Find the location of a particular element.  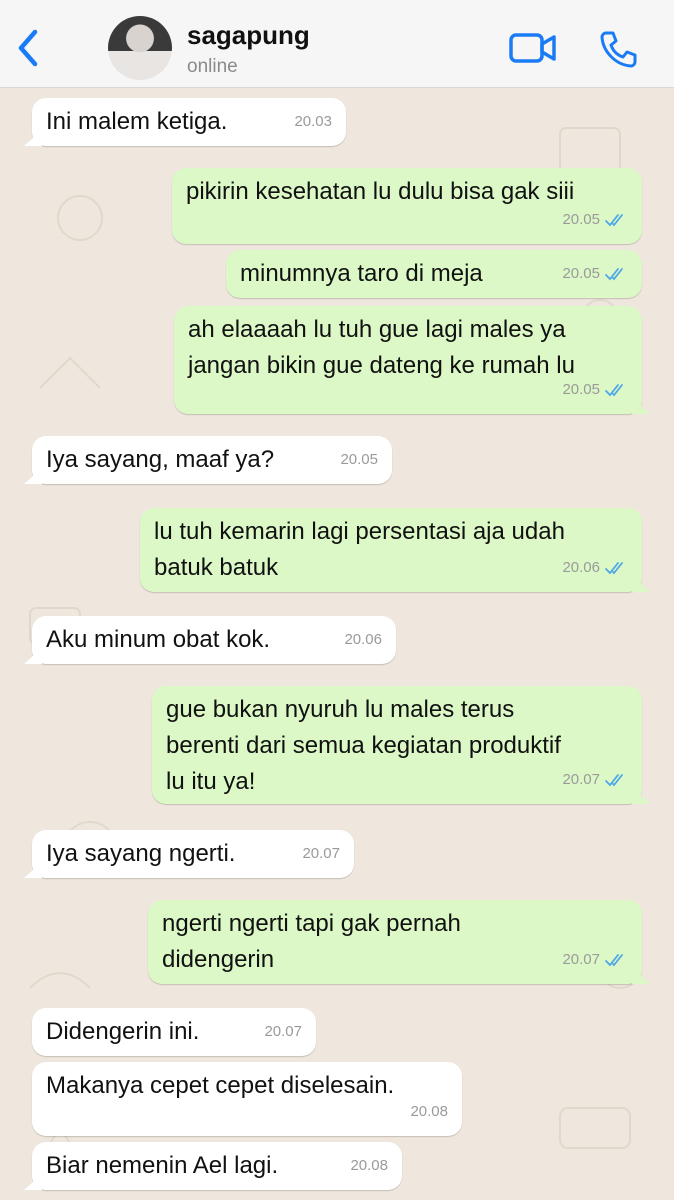

incoming-message: Didengerin ini. 20.07 is located at coordinates (174, 1032).